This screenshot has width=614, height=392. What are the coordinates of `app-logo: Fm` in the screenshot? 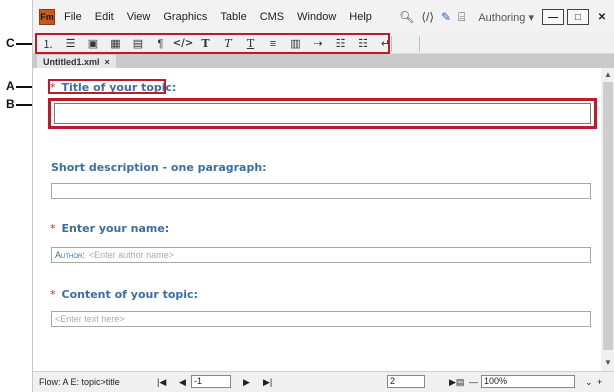 It's located at (47, 17).